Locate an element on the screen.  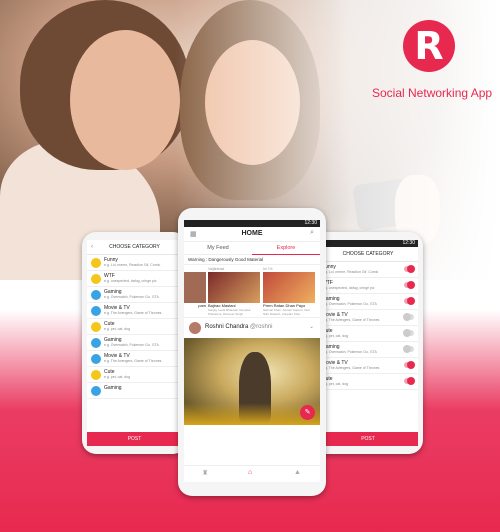
app-logo: R is located at coordinates (429, 46).